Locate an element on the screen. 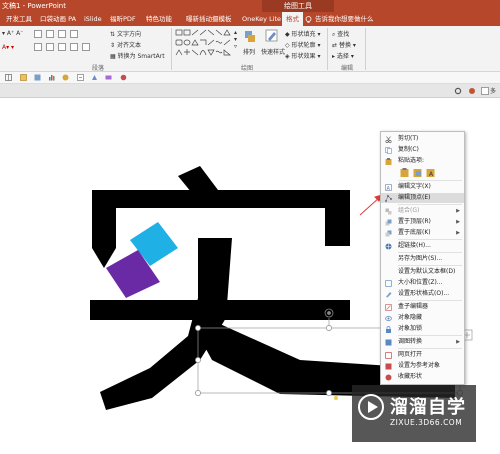 Image resolution: width=500 pixels, height=454 pixels. gallery-more: ▴ ▾ ▿ is located at coordinates (235, 39).